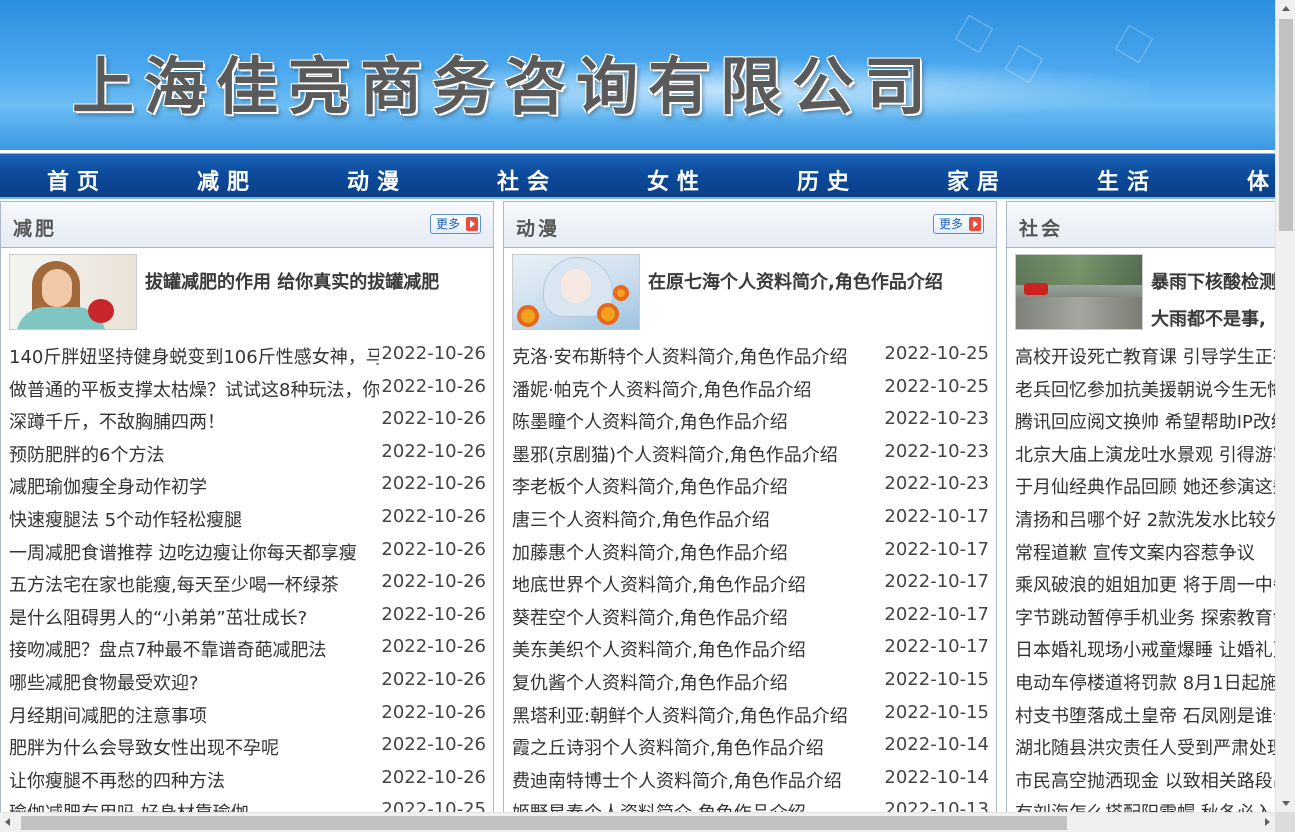 This screenshot has height=833, width=1295. I want to click on article-link: 霞之丘诗羽个人资料简介,角色作品介绍, so click(697, 747).